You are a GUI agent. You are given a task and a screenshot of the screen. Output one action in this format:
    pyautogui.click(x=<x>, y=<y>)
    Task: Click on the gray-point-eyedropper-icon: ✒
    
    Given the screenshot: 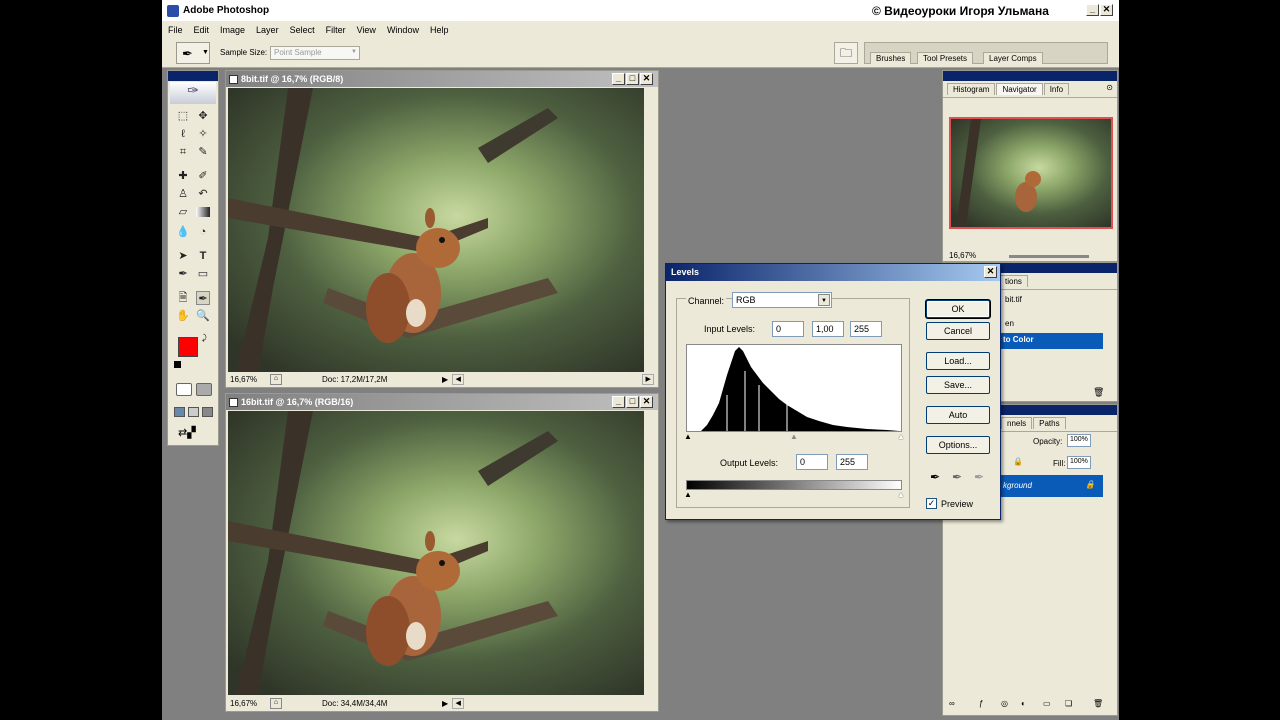 What is the action you would take?
    pyautogui.click(x=957, y=477)
    